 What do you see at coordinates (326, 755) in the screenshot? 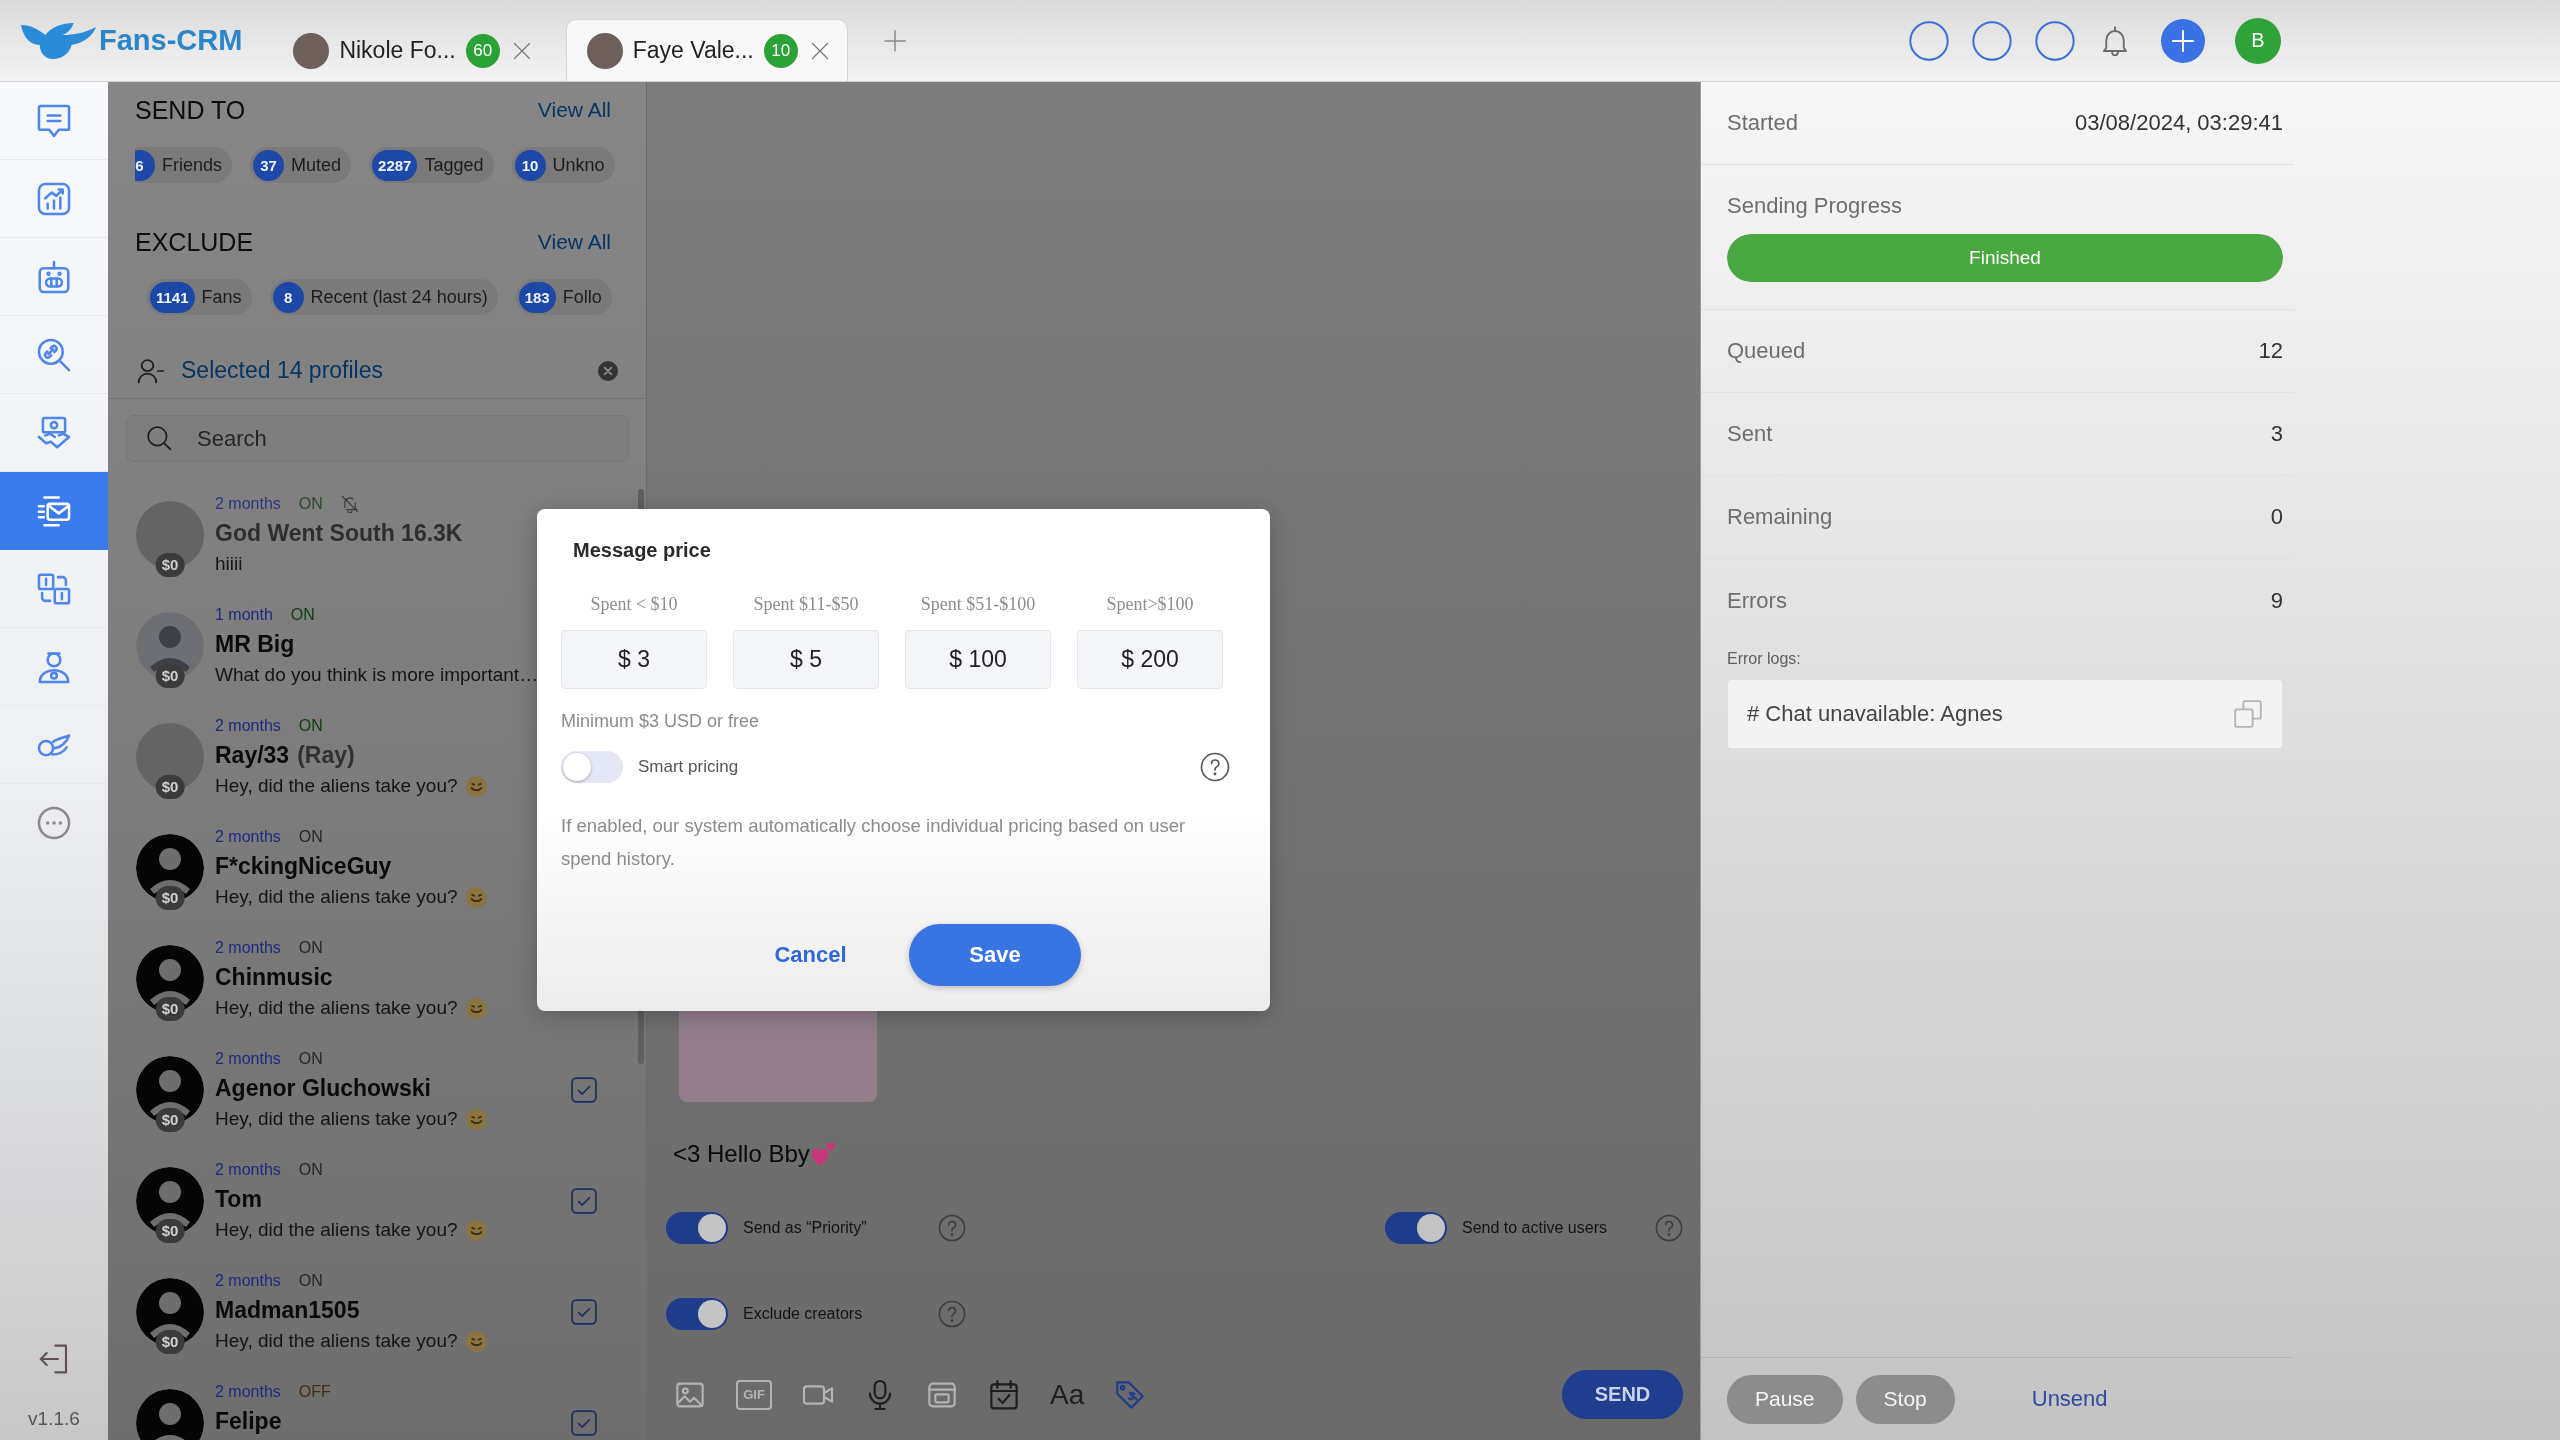
I see `nickname-label: (Ray)` at bounding box center [326, 755].